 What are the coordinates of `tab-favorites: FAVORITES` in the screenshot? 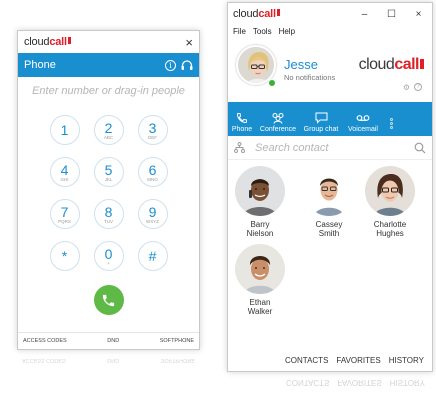 It's located at (358, 360).